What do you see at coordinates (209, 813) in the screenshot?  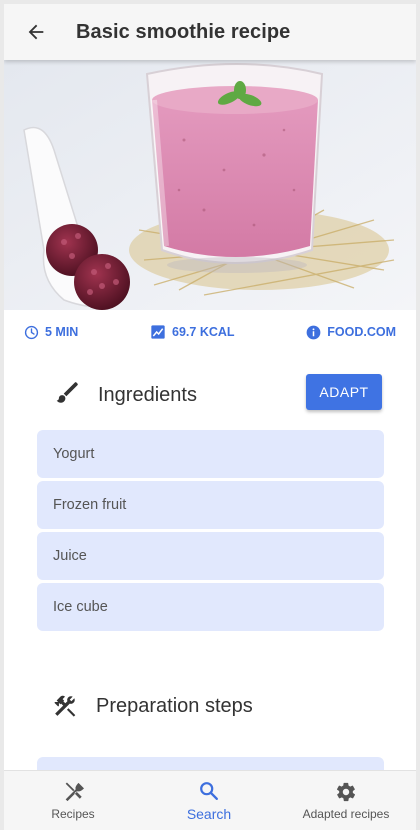 I see `nav-search-label: Search` at bounding box center [209, 813].